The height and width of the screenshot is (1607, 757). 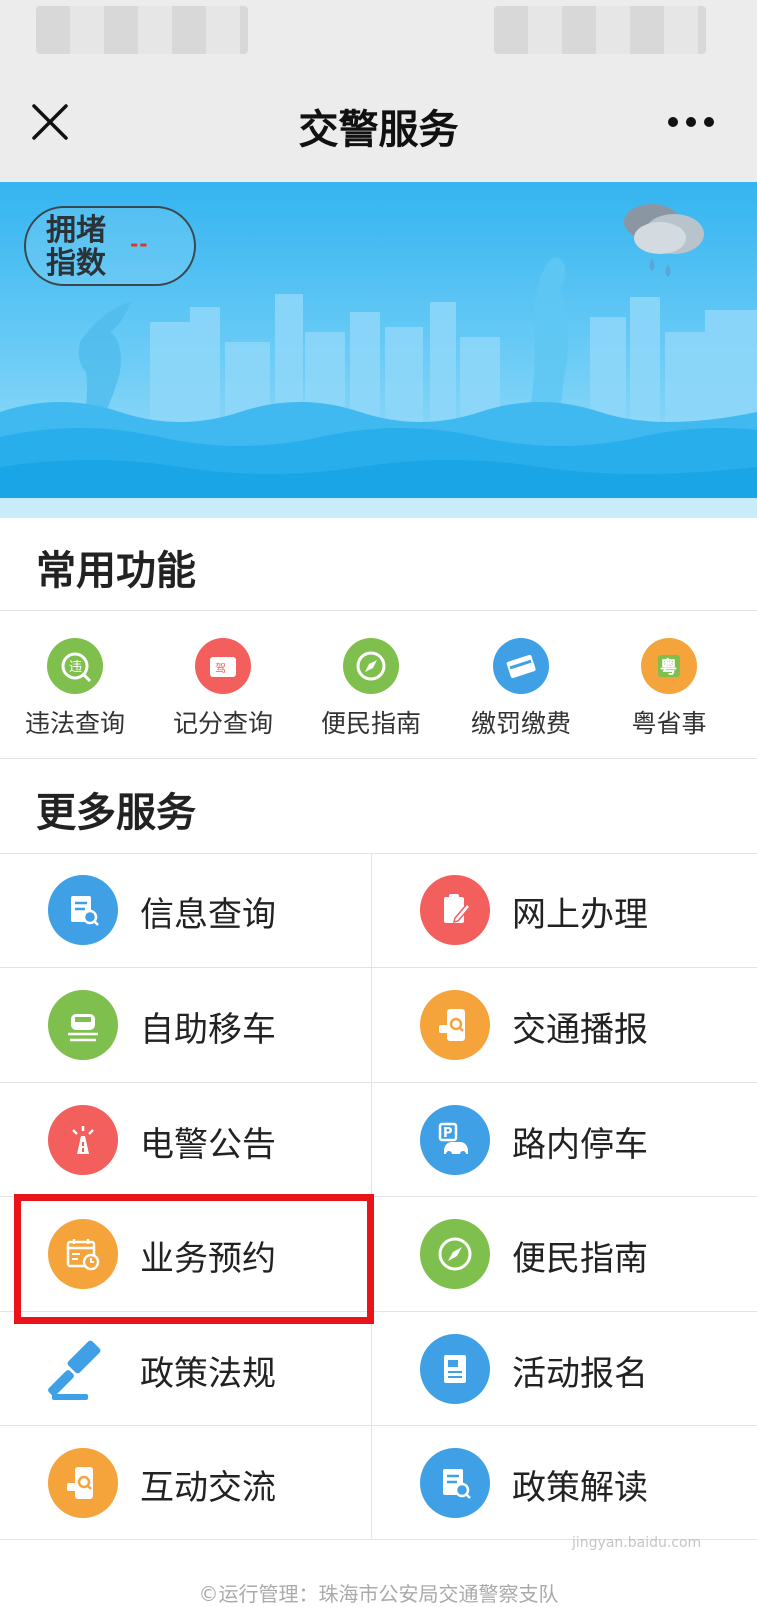 What do you see at coordinates (222, 723) in the screenshot?
I see `func-label: 记分查询` at bounding box center [222, 723].